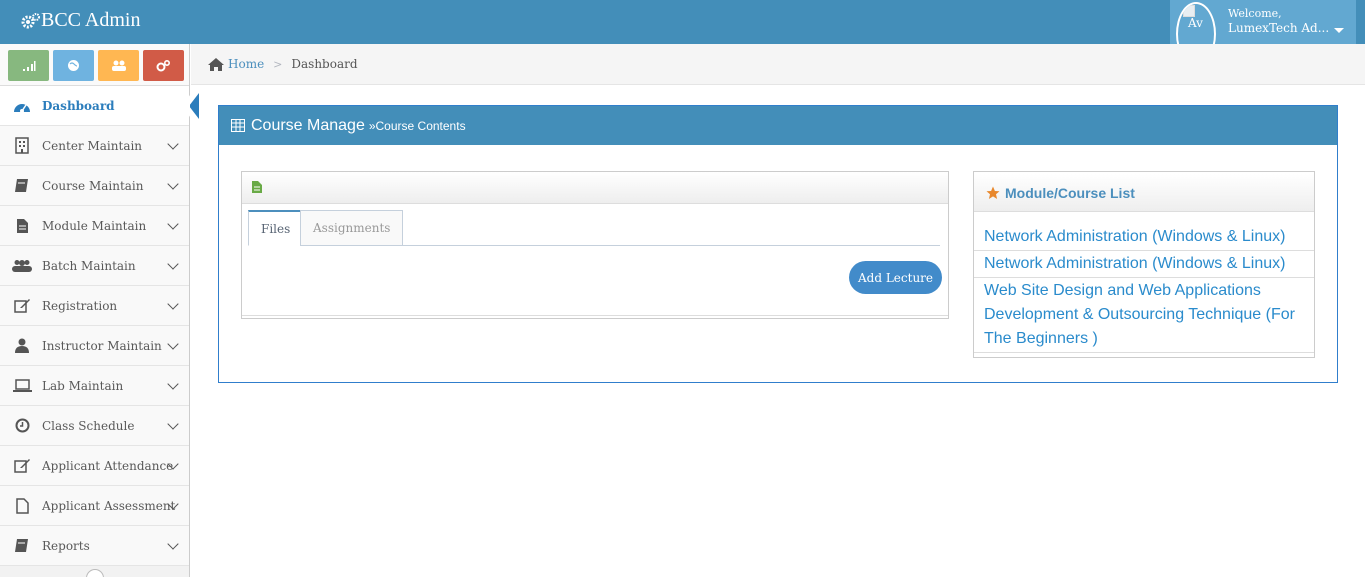  Describe the element at coordinates (22, 266) in the screenshot. I see `group-icon` at that location.